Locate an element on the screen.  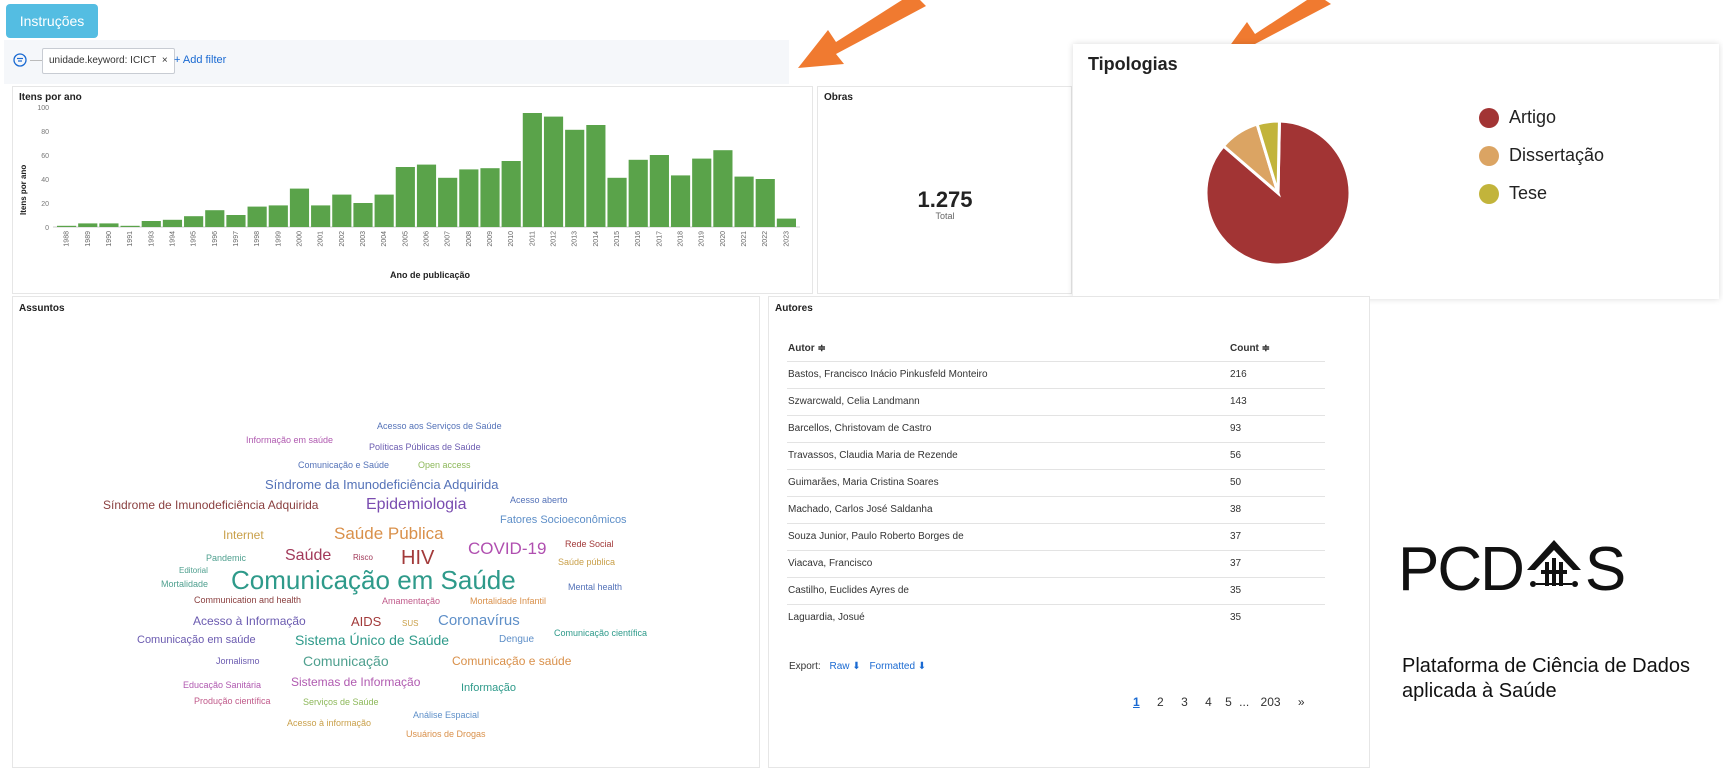
word-cloud-term: Communication and health is located at coordinates (247, 600).